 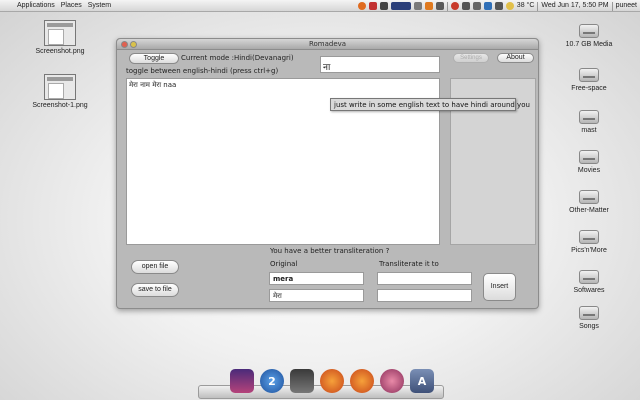 I want to click on update-icon, so click(x=454, y=6).